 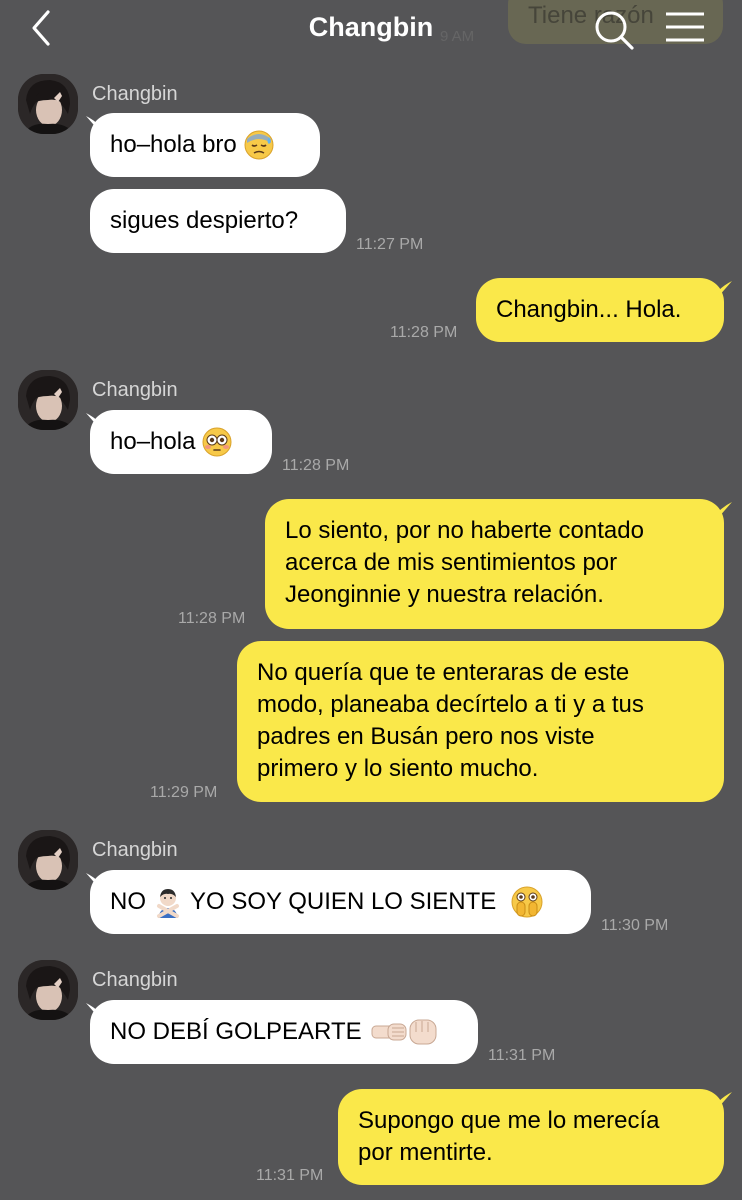 I want to click on message-text: ho–hola, so click(x=153, y=441).